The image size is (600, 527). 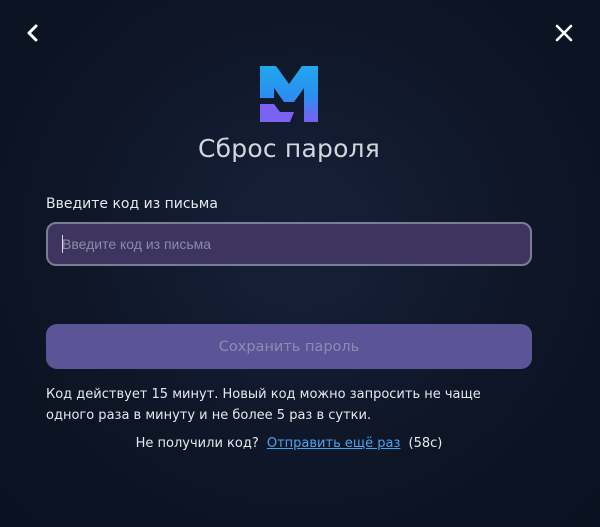 I want to click on close-button, so click(x=564, y=33).